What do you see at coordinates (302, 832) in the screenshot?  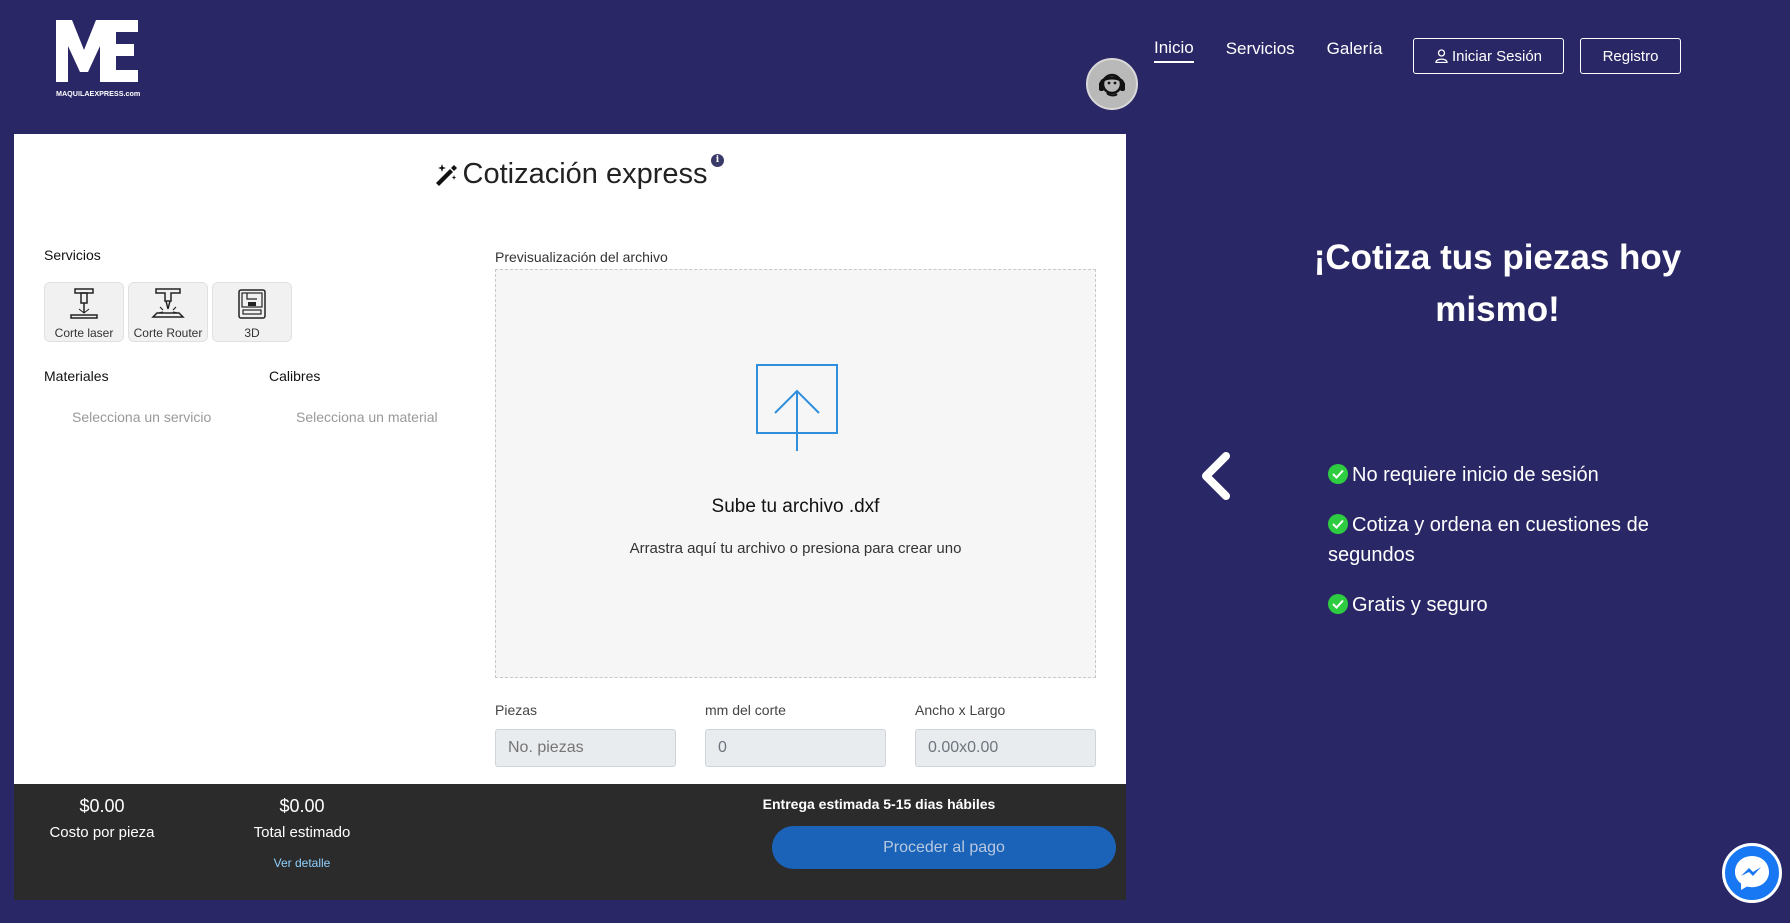 I see `total-label: Total estimado` at bounding box center [302, 832].